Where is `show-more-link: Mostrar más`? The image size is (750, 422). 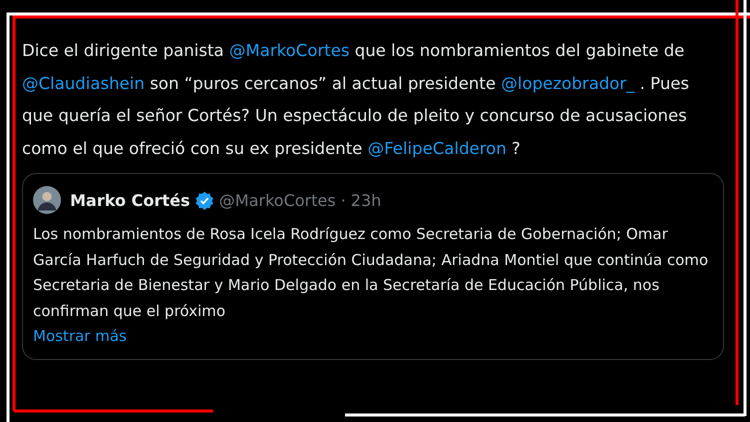 show-more-link: Mostrar más is located at coordinates (80, 336).